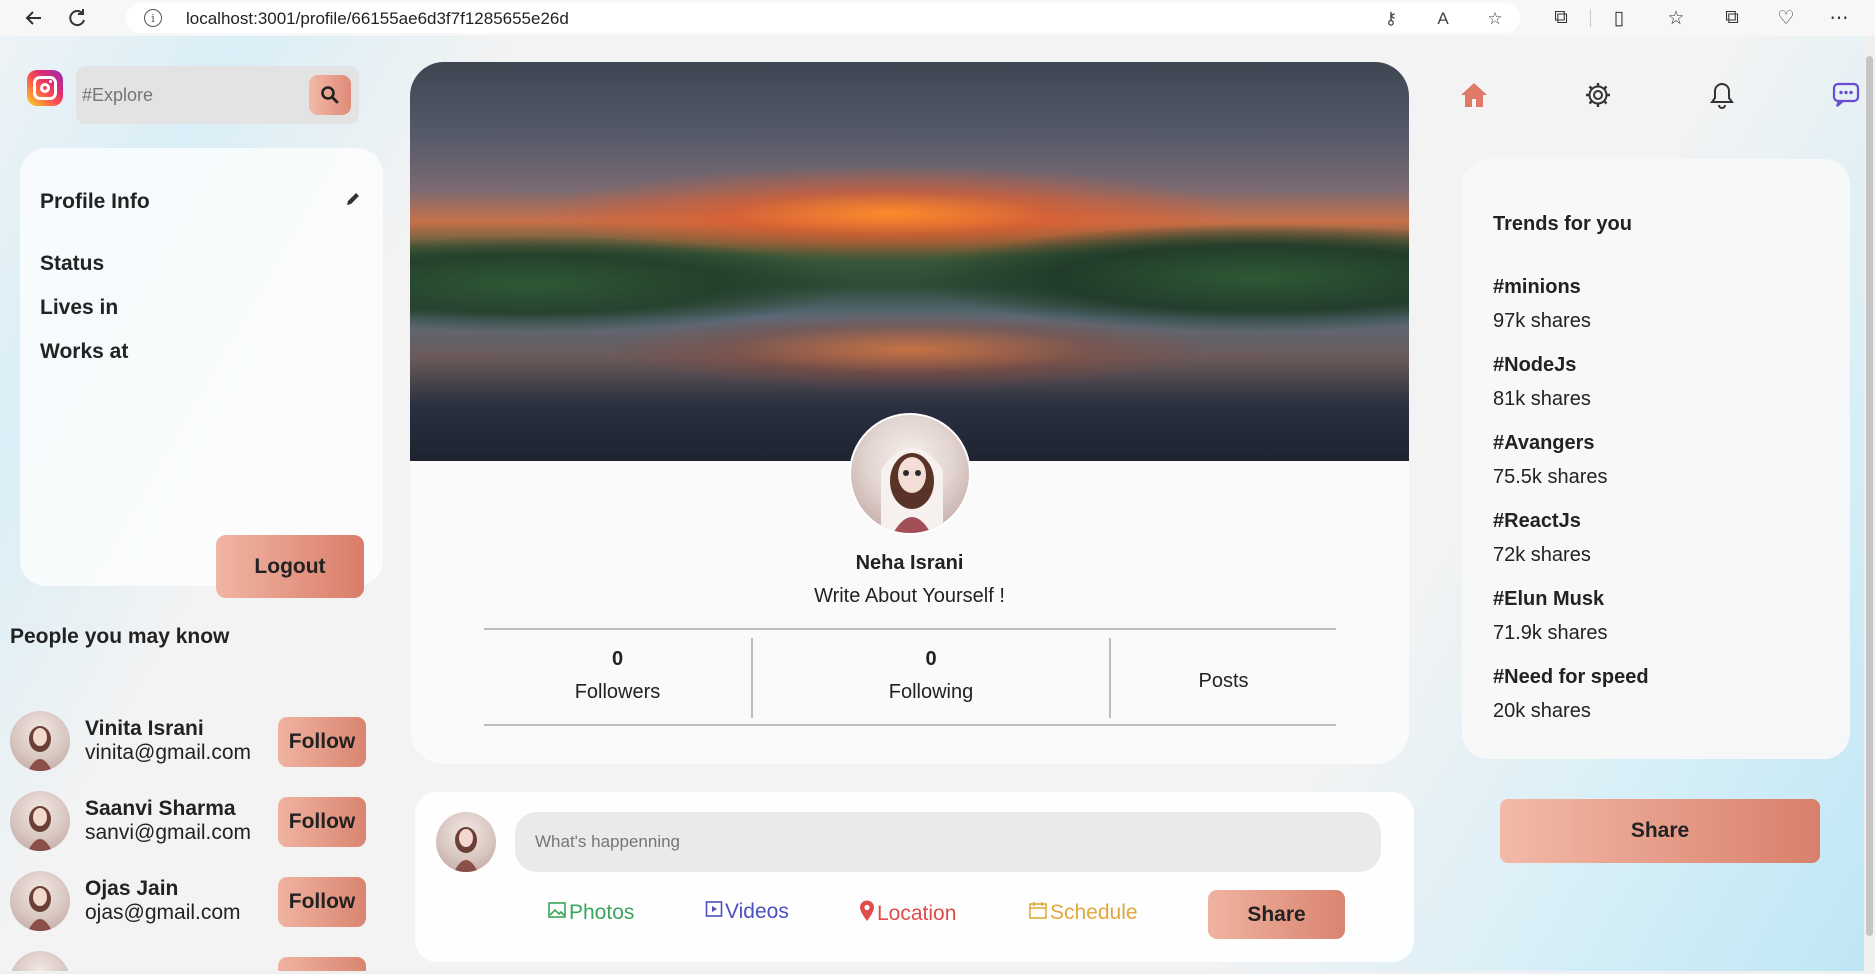 The image size is (1875, 974). What do you see at coordinates (1548, 599) in the screenshot?
I see `trend-tag: #Elun Musk` at bounding box center [1548, 599].